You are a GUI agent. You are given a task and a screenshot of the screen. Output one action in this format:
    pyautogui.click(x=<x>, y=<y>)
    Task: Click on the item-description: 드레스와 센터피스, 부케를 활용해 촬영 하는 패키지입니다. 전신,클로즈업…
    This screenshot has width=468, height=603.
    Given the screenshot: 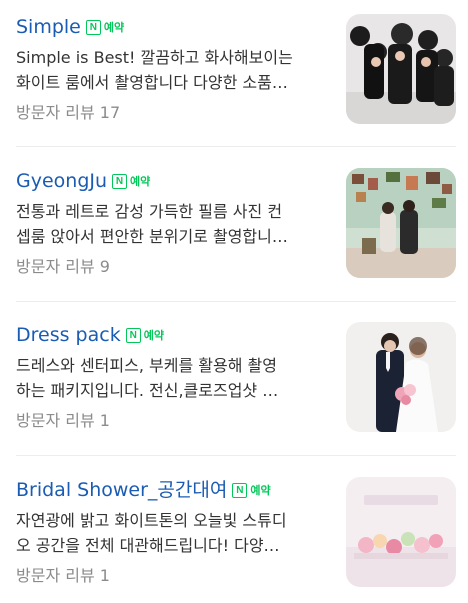 What is the action you would take?
    pyautogui.click(x=175, y=378)
    